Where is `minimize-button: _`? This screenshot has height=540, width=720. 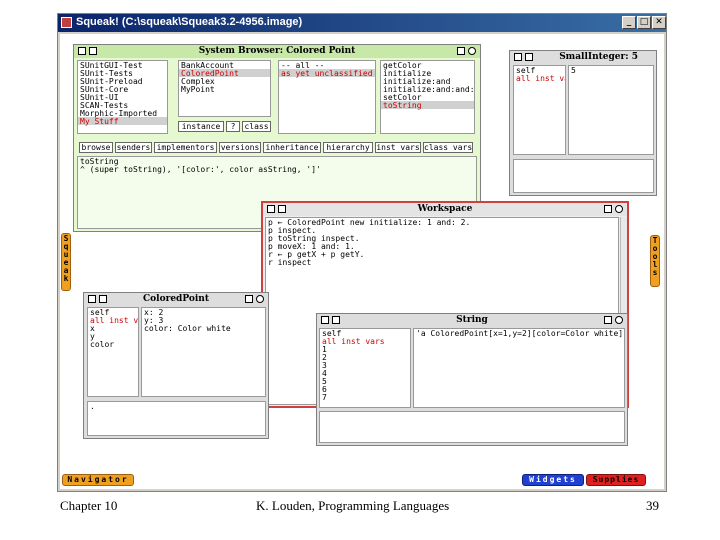 minimize-button: _ is located at coordinates (629, 22).